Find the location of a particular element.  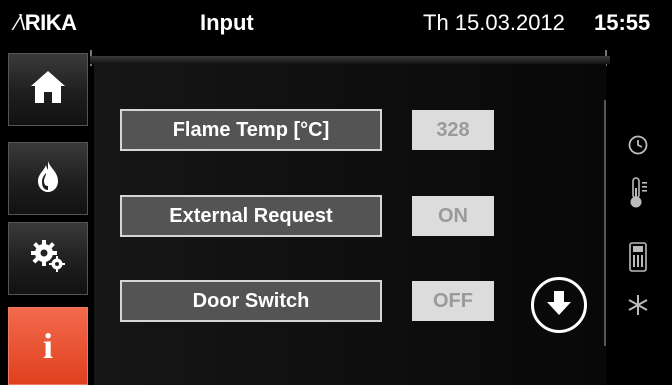

house-icon is located at coordinates (48, 89).